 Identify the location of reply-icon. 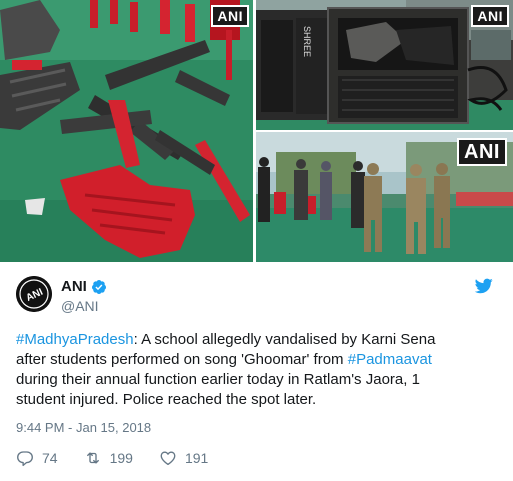
(25, 459).